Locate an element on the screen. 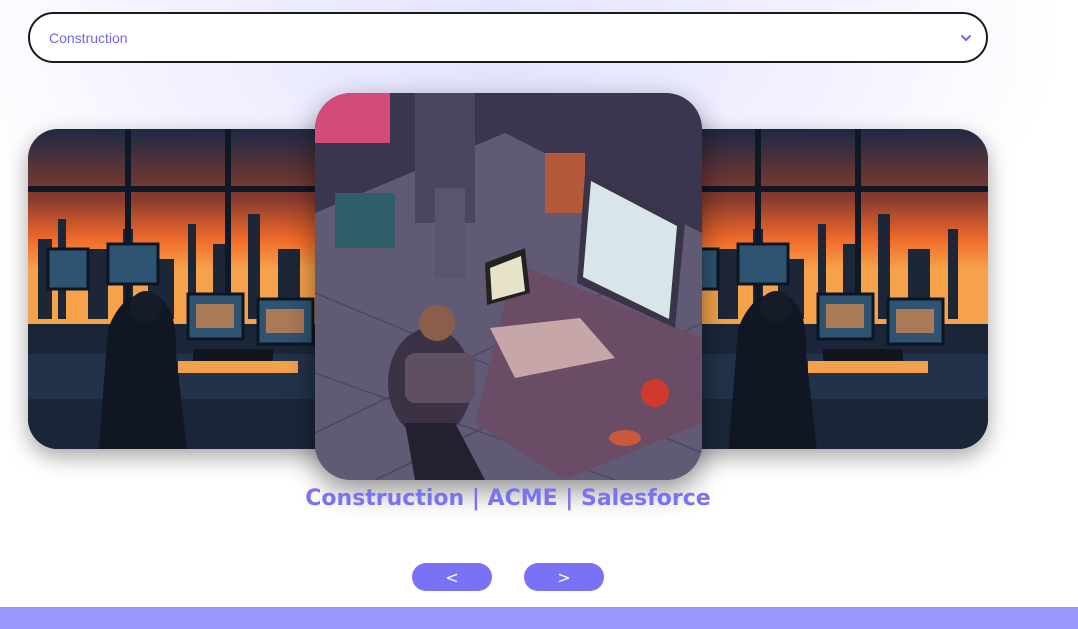 This screenshot has width=1078, height=629. next-button: > is located at coordinates (564, 577).